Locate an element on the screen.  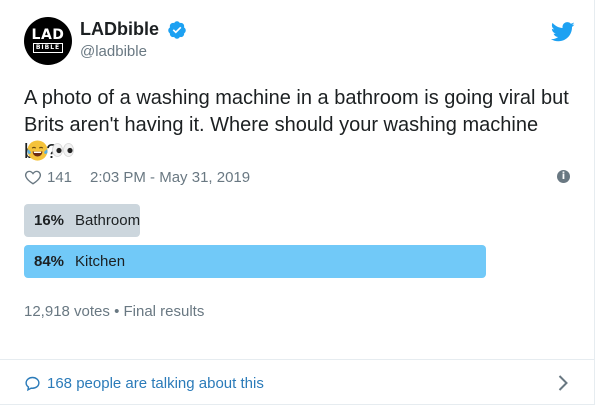
poll-summary: 12,918 votes • Final results is located at coordinates (114, 311).